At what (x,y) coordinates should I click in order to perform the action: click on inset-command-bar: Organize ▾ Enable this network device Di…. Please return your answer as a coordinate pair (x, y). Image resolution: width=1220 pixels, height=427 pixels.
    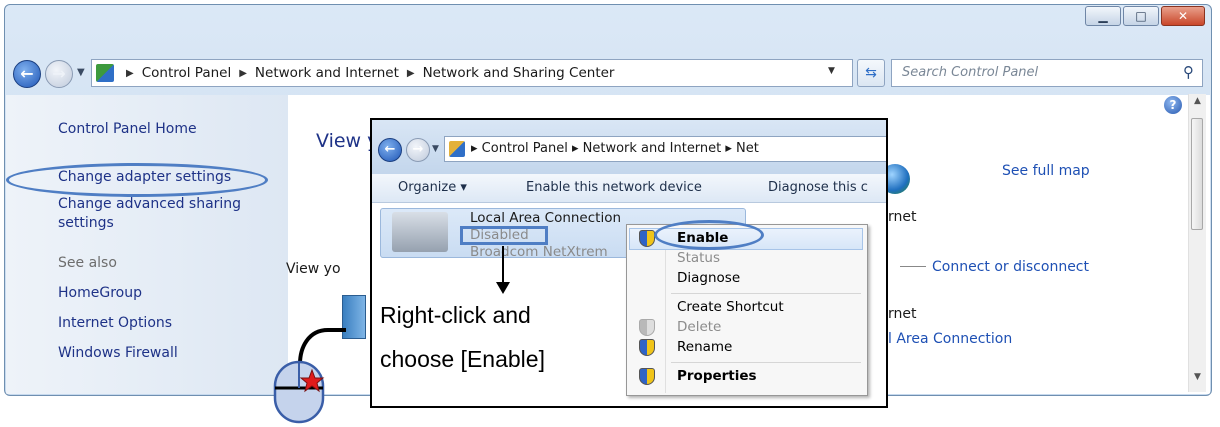
    Looking at the image, I should click on (629, 188).